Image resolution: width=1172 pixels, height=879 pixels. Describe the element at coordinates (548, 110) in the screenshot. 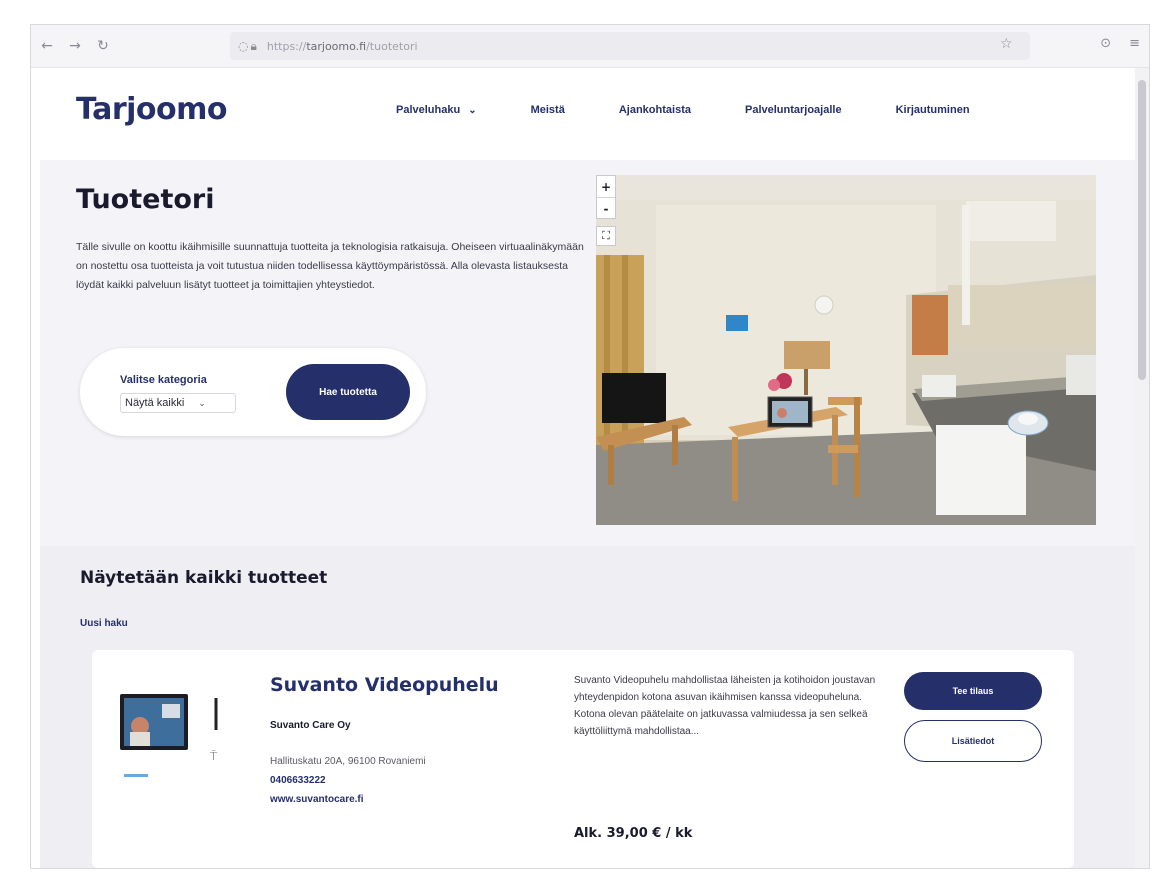

I see `nav-meista: Meistä` at that location.